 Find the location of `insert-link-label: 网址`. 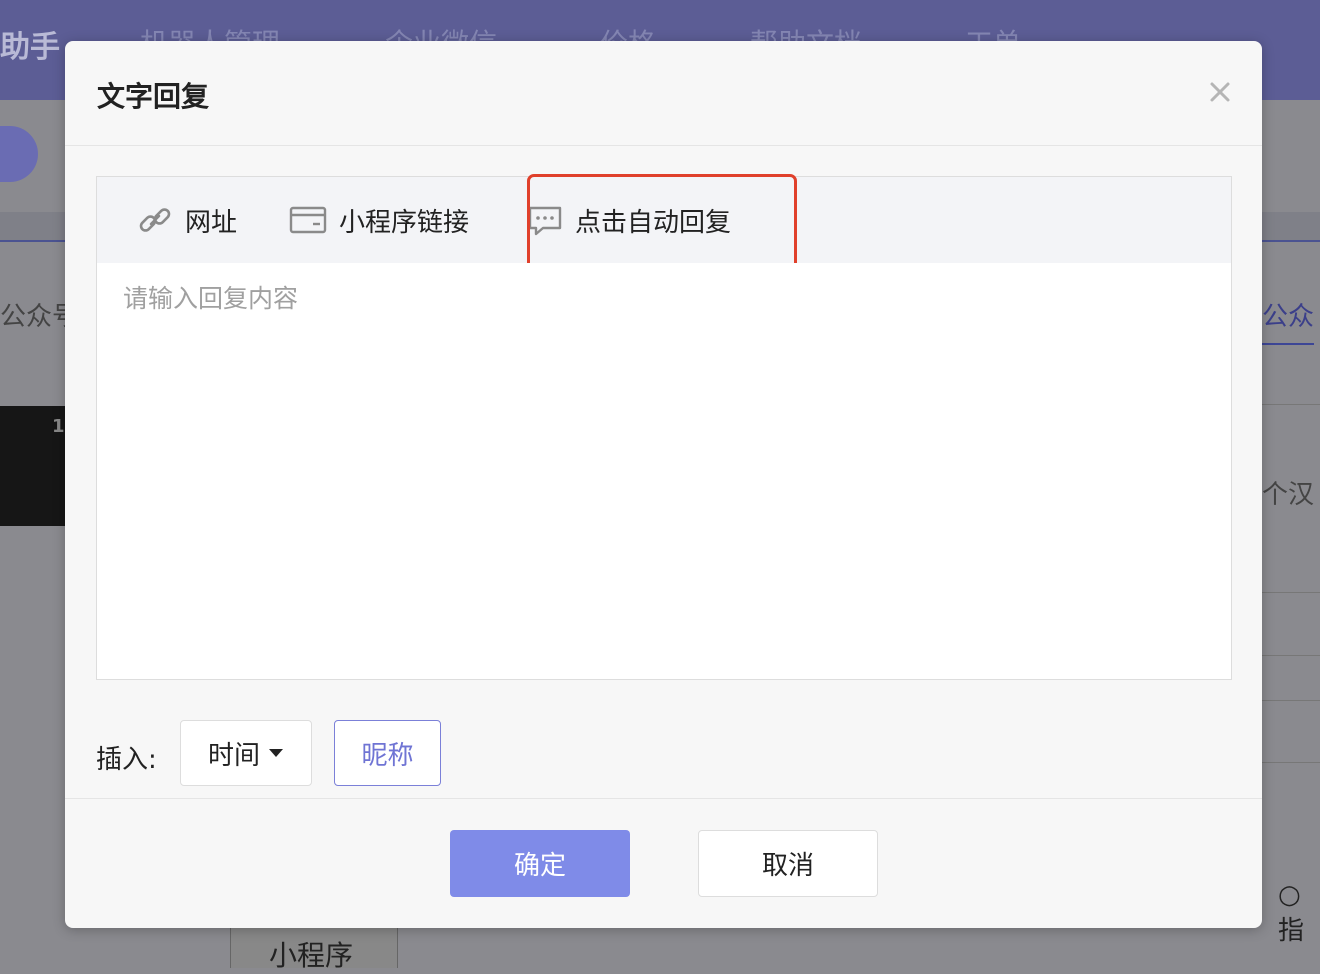

insert-link-label: 网址 is located at coordinates (211, 222).